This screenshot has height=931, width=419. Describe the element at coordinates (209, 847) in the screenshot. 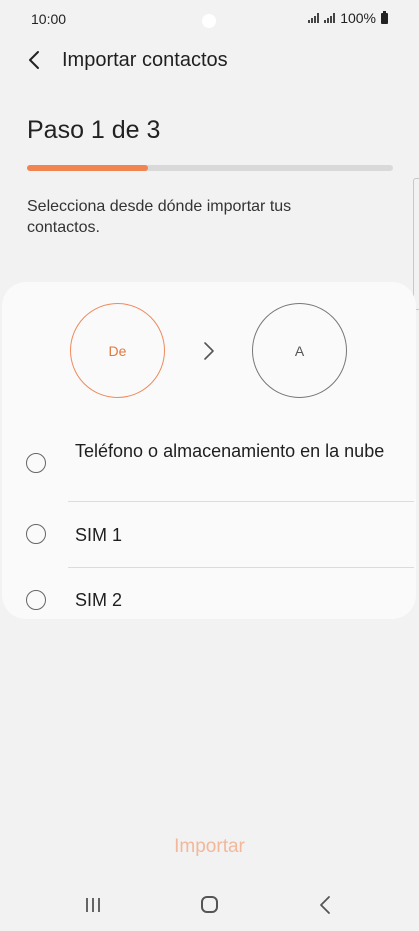

I see `import-button: Importar` at that location.